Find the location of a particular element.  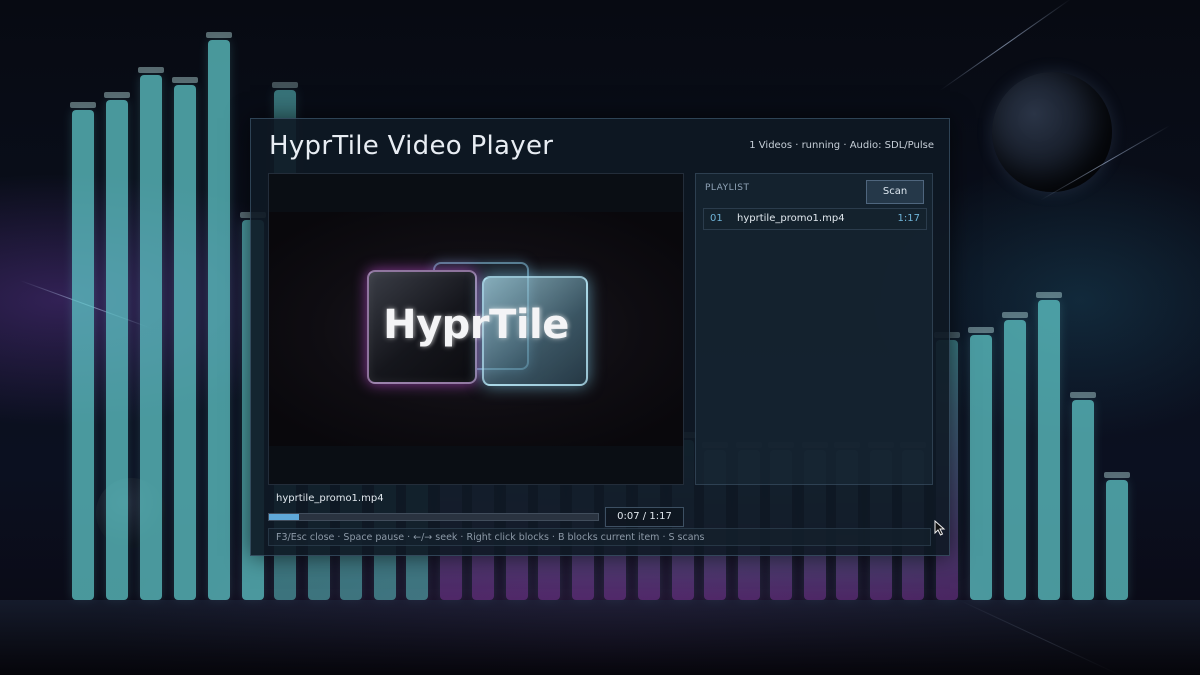

mouse-pointer-icon is located at coordinates (940, 528).